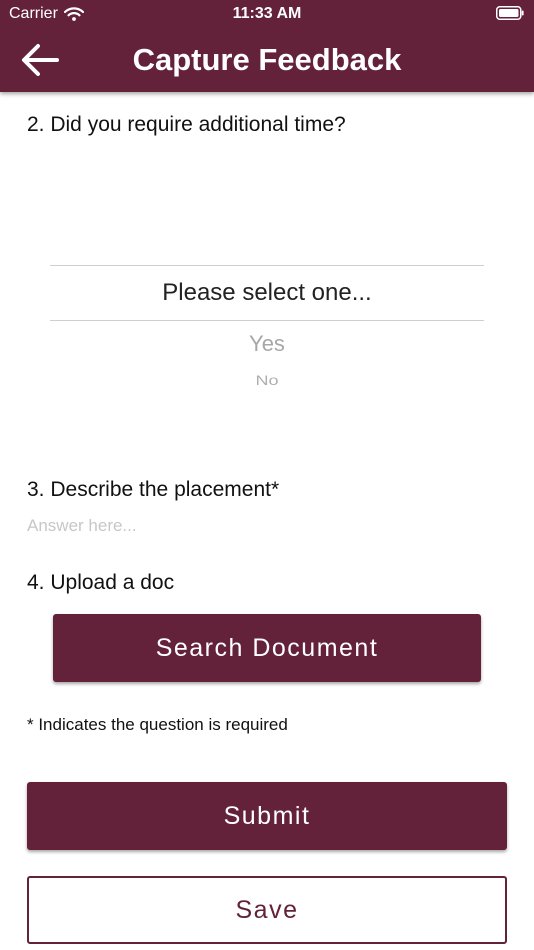 This screenshot has height=950, width=534. What do you see at coordinates (101, 582) in the screenshot?
I see `question-4-label: 4. Upload a doc` at bounding box center [101, 582].